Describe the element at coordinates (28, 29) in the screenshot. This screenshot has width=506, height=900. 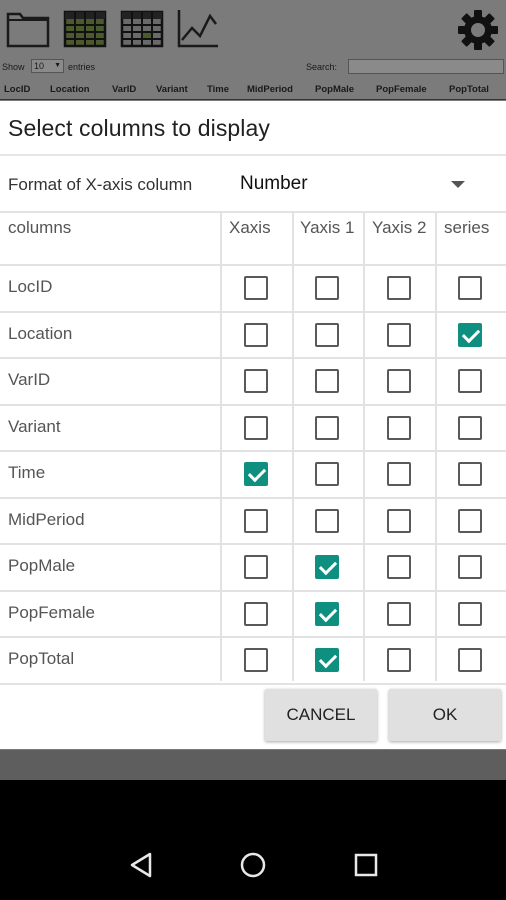
I see `folder-icon` at that location.